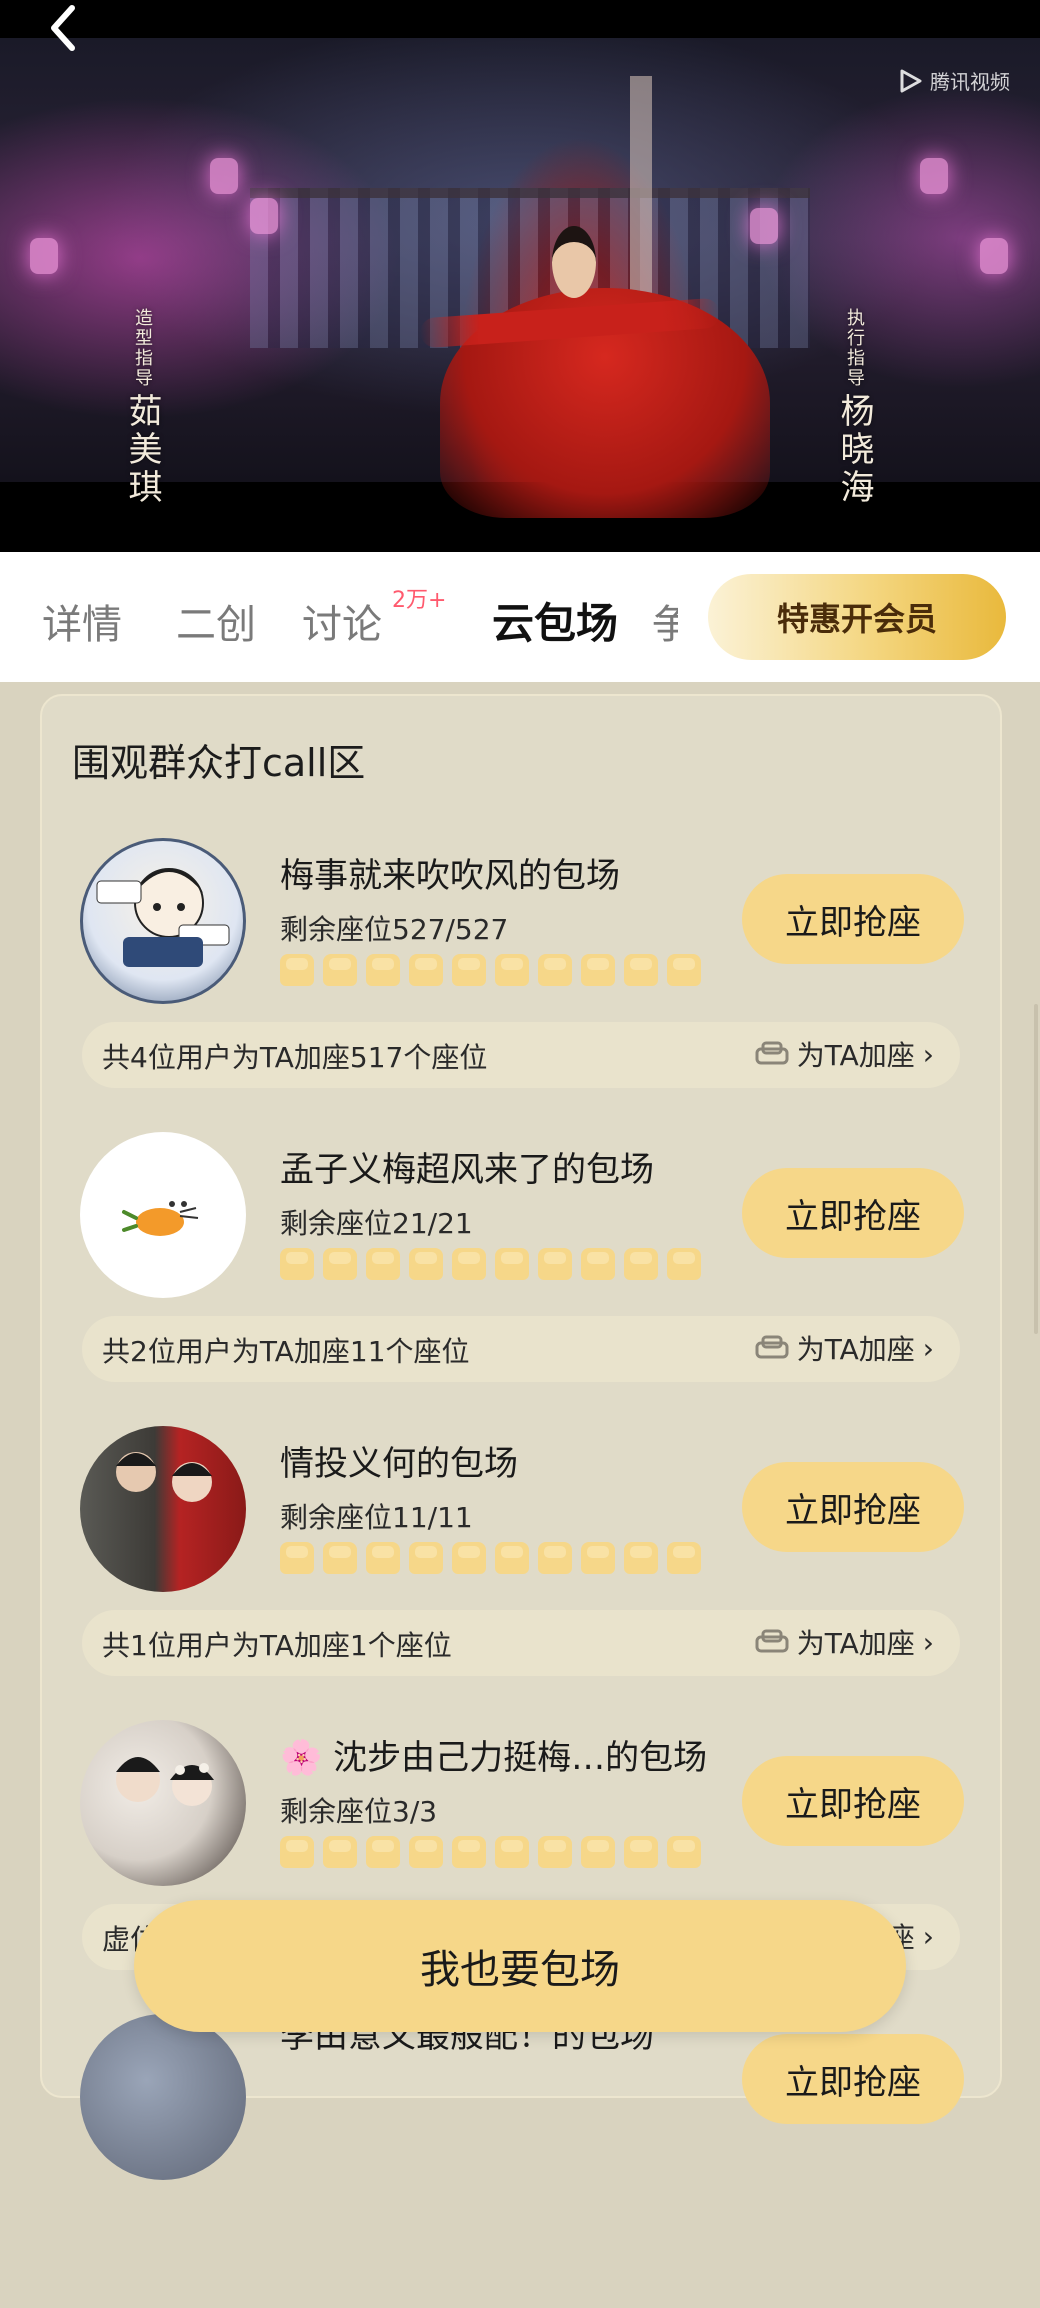 The height and width of the screenshot is (2308, 1040). What do you see at coordinates (521, 1055) in the screenshot?
I see `support-bar: 共4位用户为TA加座517个座位 为TA加座 ›` at bounding box center [521, 1055].